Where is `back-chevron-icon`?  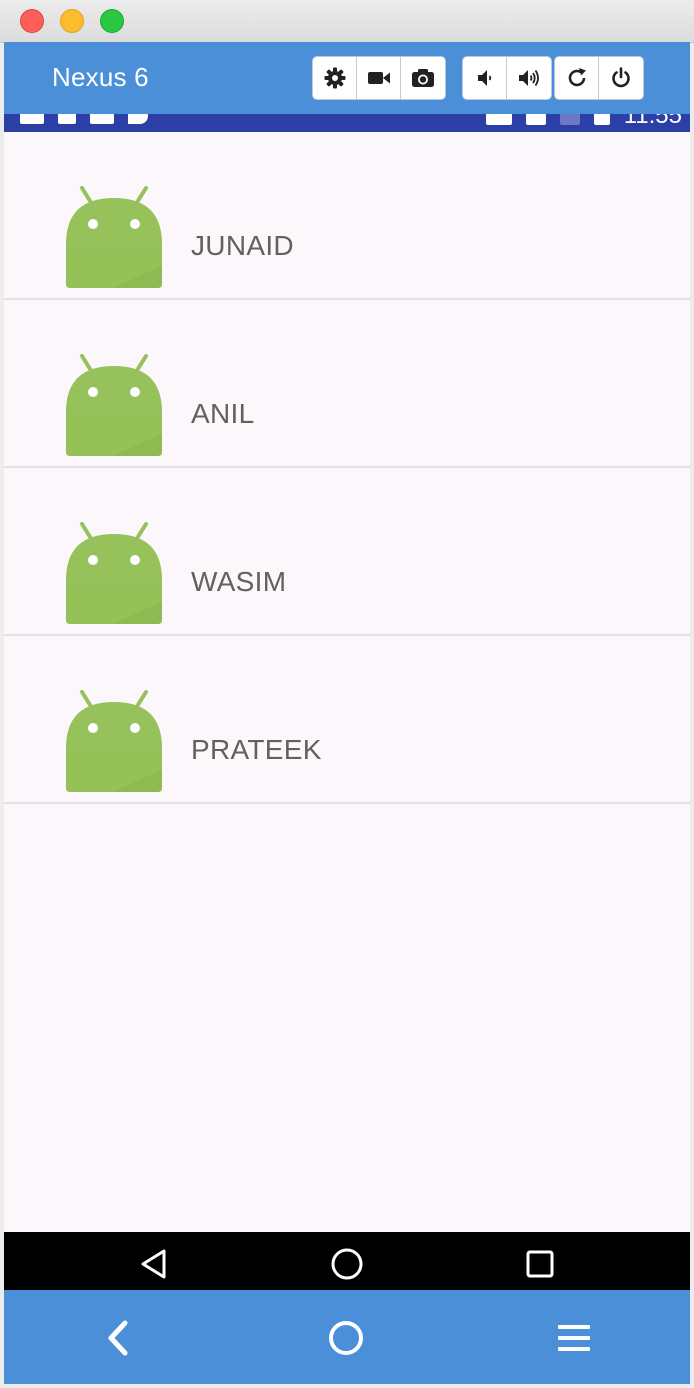 back-chevron-icon is located at coordinates (118, 1338).